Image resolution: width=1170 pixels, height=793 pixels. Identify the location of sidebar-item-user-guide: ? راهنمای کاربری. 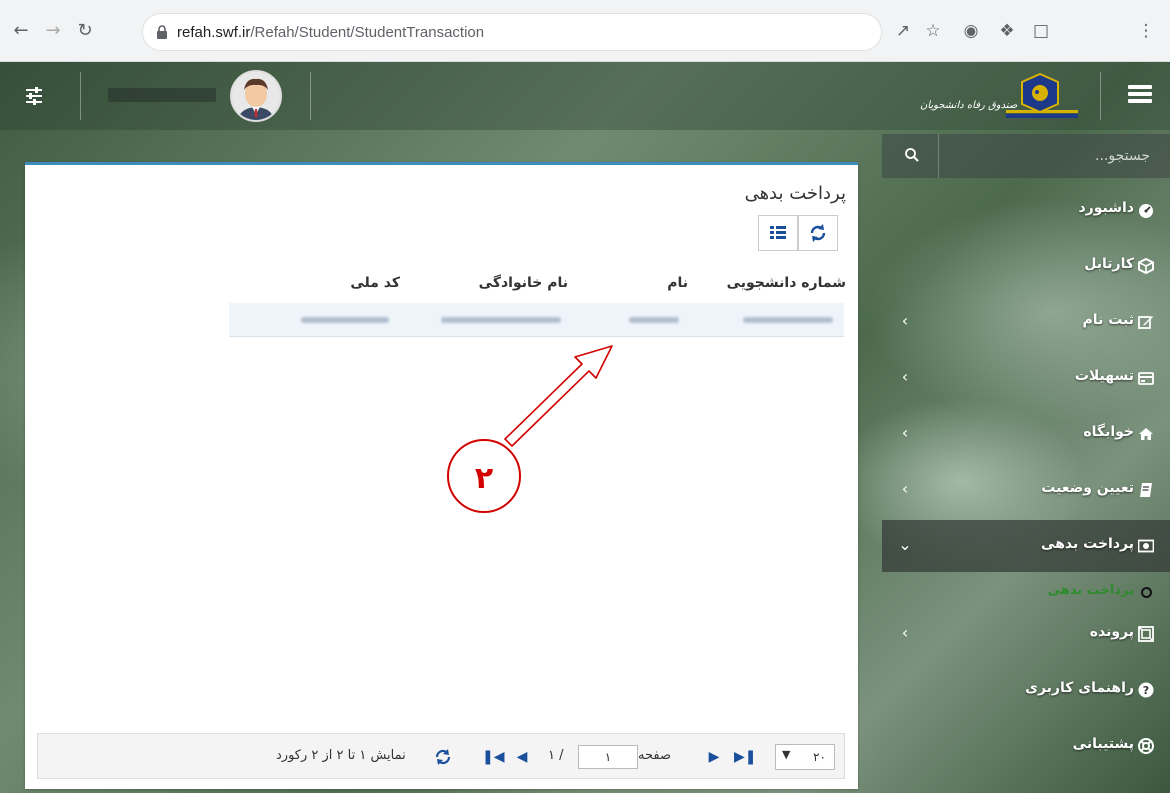
(1026, 690).